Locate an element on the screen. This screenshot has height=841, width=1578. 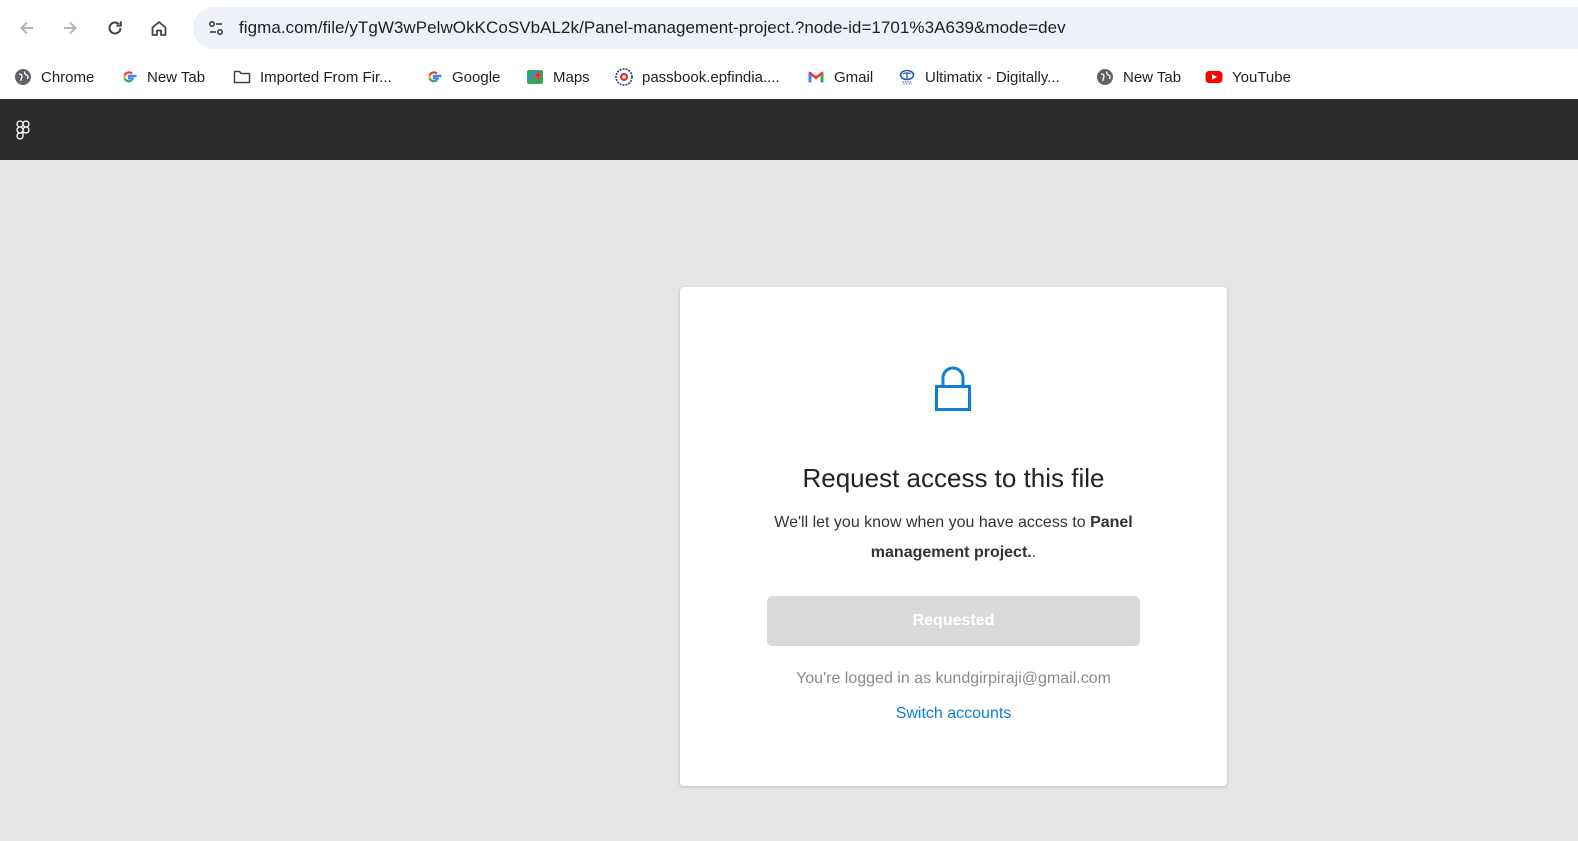
bookmark-label: Gmail is located at coordinates (854, 77).